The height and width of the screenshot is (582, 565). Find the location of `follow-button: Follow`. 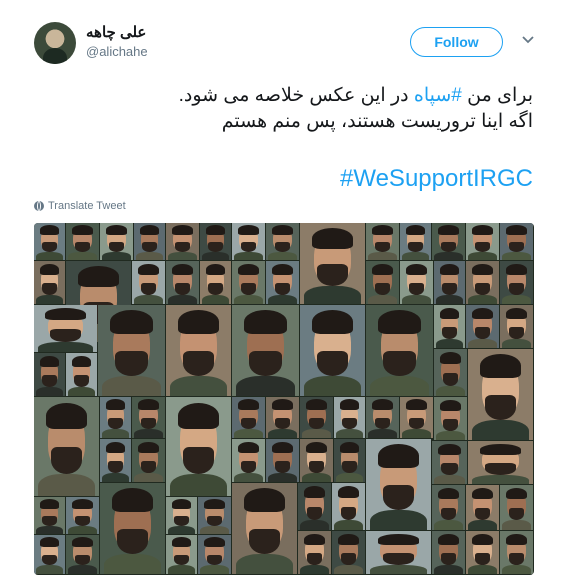

follow-button: Follow is located at coordinates (456, 42).